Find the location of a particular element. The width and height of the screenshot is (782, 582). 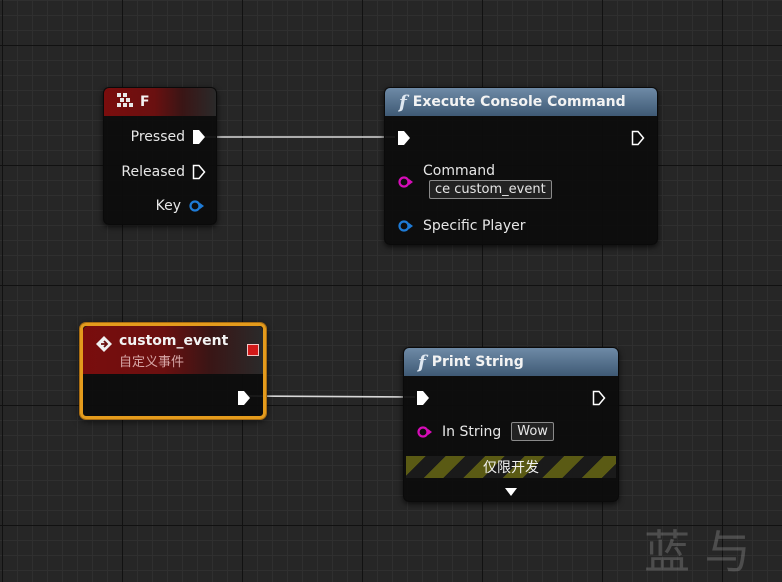

dev-only-label: 仅限开发 is located at coordinates (511, 468).